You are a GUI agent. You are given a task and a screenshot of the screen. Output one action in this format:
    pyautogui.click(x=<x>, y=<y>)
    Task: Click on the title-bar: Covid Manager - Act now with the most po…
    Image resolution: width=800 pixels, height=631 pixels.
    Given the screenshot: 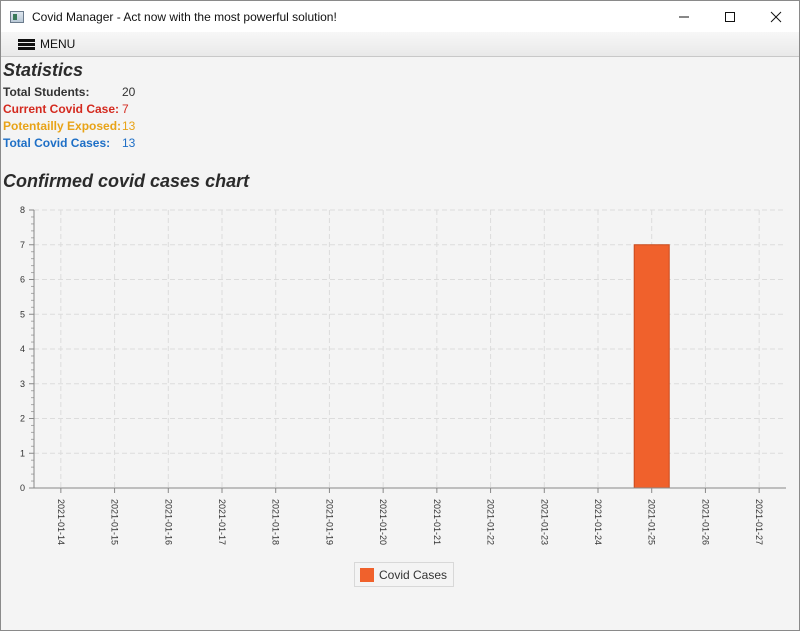 What is the action you would take?
    pyautogui.click(x=400, y=16)
    